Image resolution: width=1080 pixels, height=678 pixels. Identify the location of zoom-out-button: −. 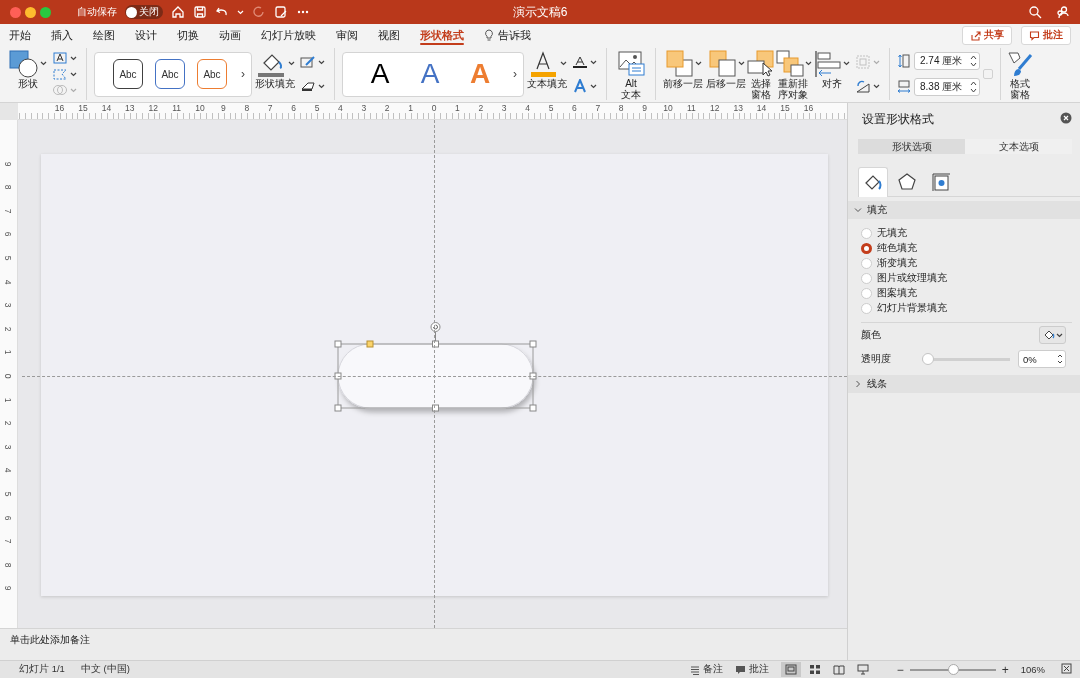
(900, 669).